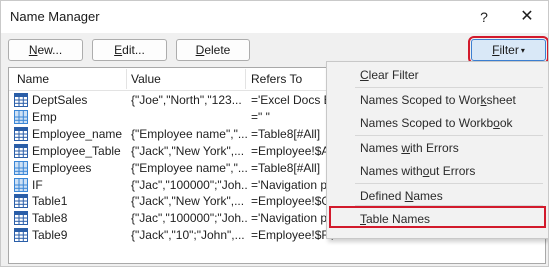  Describe the element at coordinates (417, 171) in the screenshot. I see `menu-item-names-without-errors: Names without Errors` at that location.